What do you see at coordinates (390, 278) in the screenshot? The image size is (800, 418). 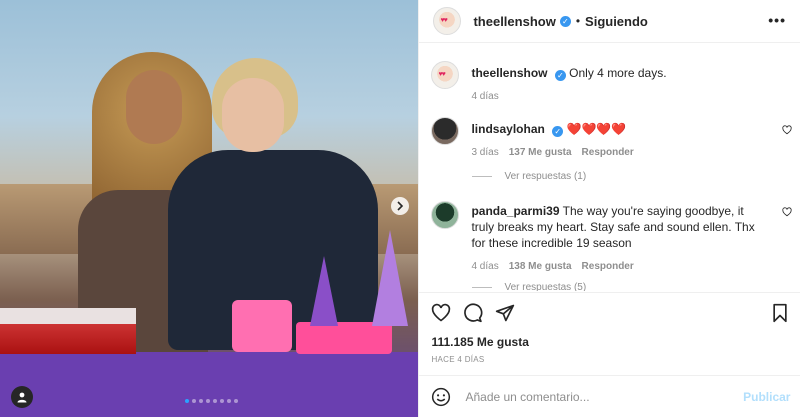 I see `photo-party-hat-tall` at bounding box center [390, 278].